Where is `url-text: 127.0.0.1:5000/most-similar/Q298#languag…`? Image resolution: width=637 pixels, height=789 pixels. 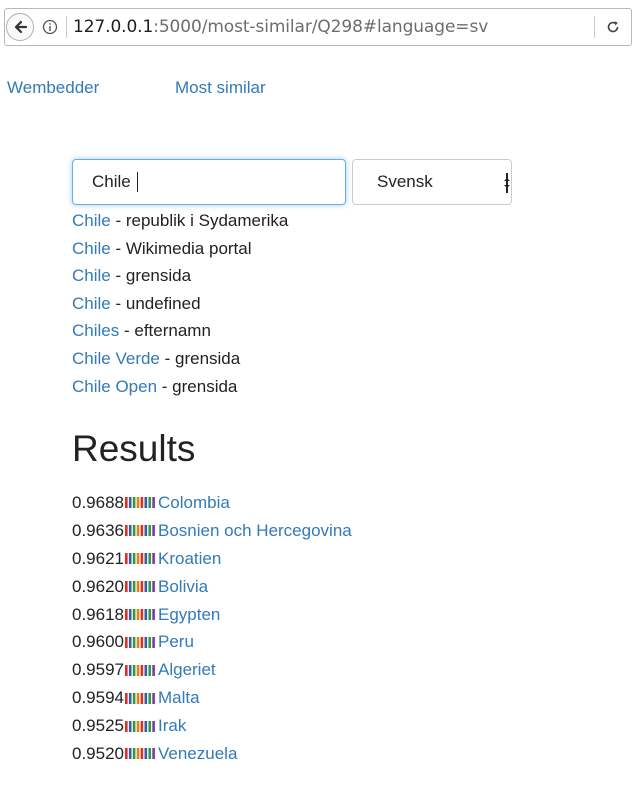
url-text: 127.0.0.1:5000/most-similar/Q298#languag… is located at coordinates (280, 27).